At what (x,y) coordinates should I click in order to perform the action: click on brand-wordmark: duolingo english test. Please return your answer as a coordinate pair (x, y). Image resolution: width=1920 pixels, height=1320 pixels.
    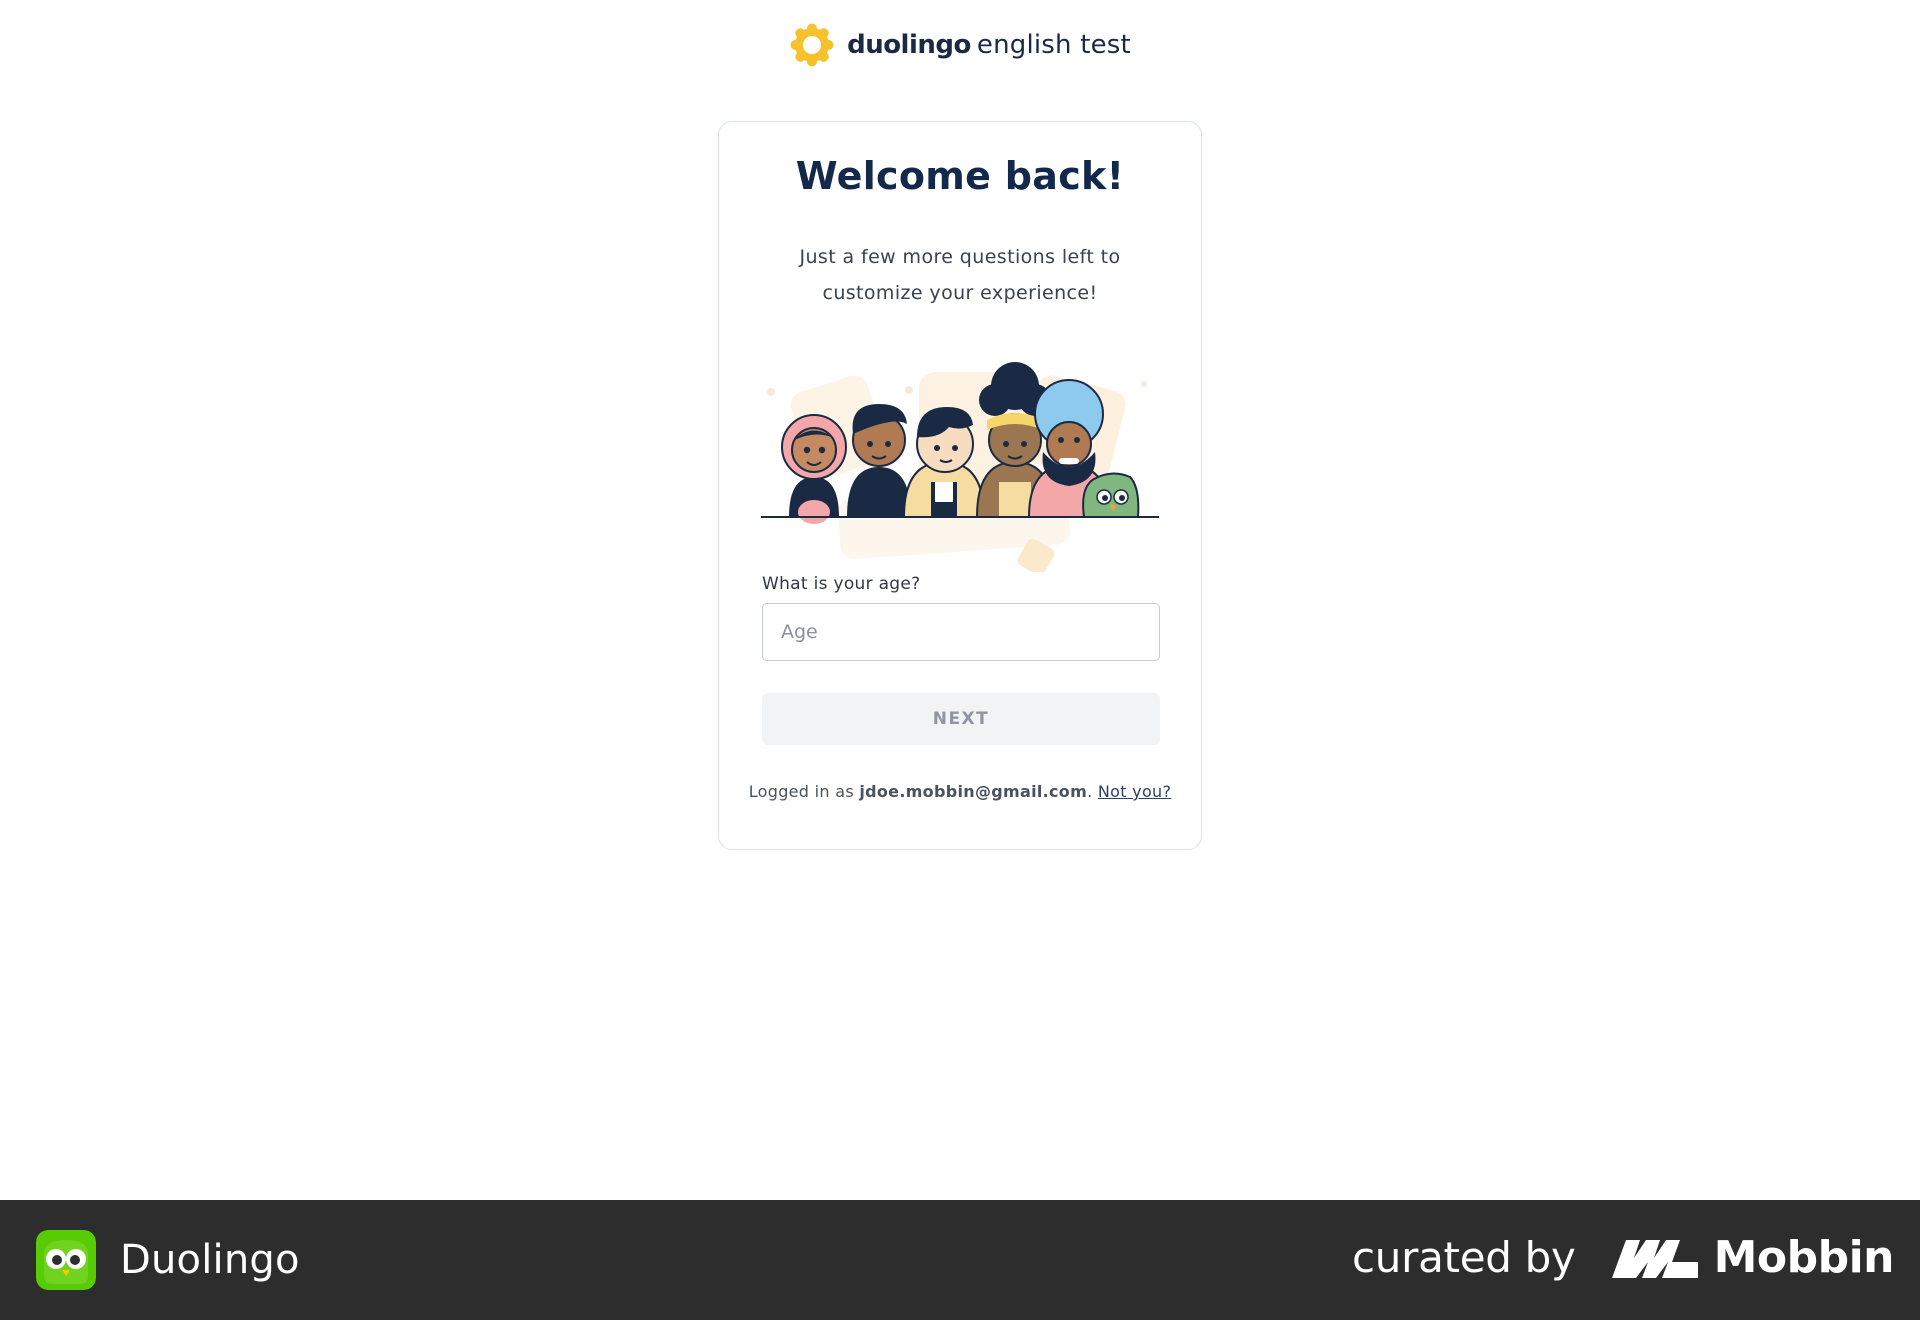
    Looking at the image, I should click on (989, 45).